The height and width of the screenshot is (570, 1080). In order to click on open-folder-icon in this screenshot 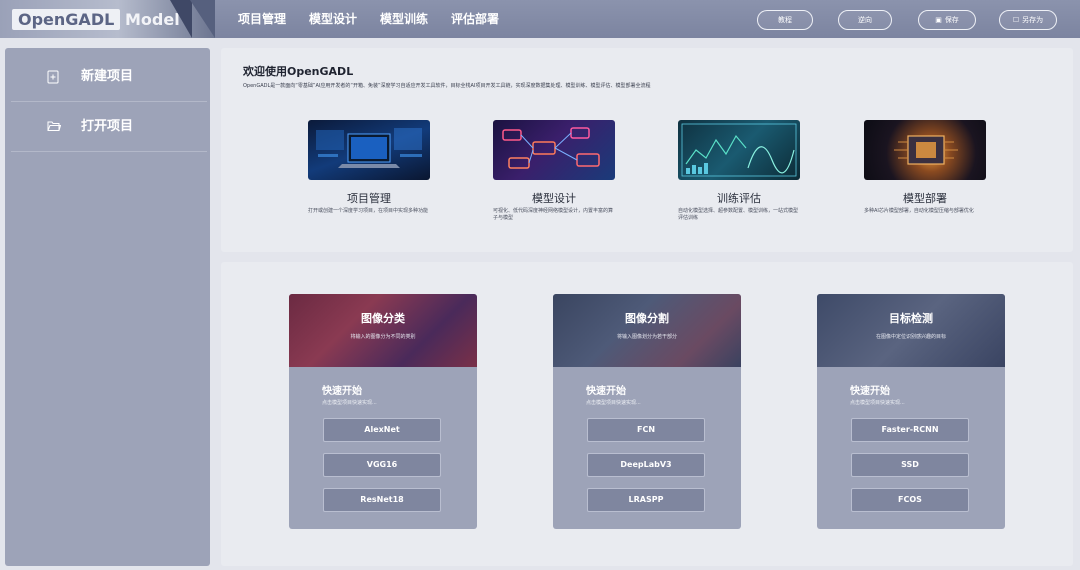, I will do `click(54, 127)`.